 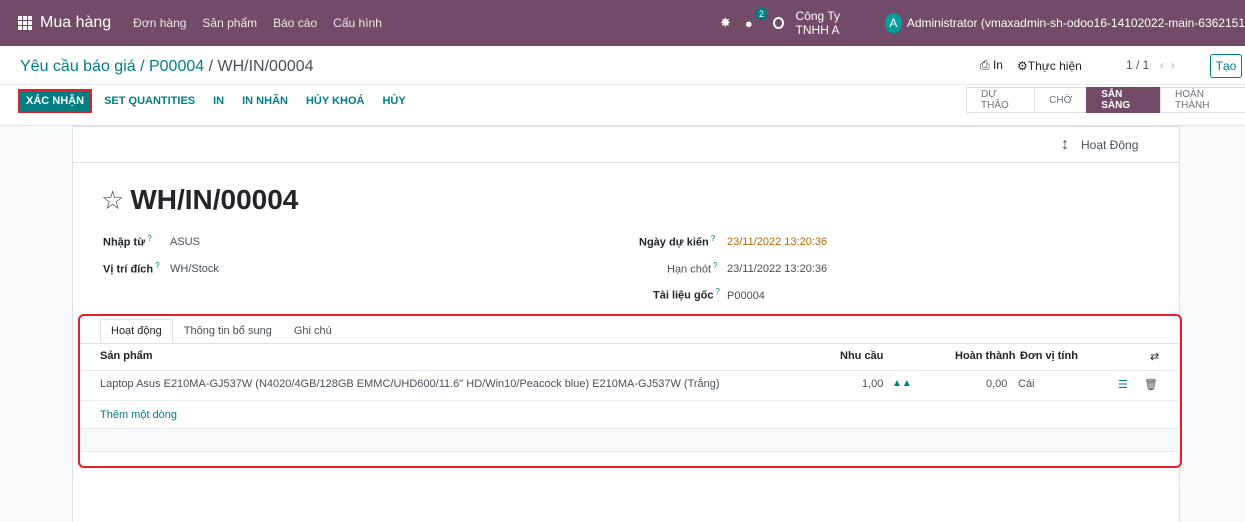 I want to click on col-uom: Đơn vị tính, so click(x=1049, y=356).